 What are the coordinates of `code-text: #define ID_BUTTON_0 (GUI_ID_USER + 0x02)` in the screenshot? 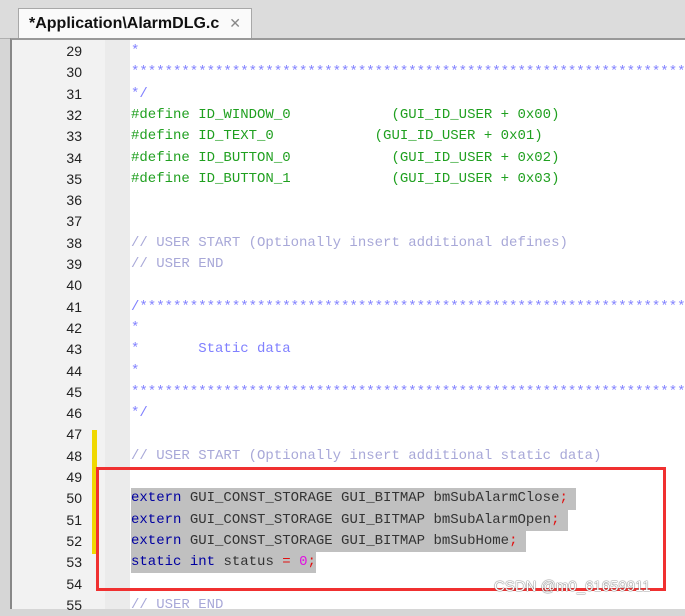 It's located at (345, 158).